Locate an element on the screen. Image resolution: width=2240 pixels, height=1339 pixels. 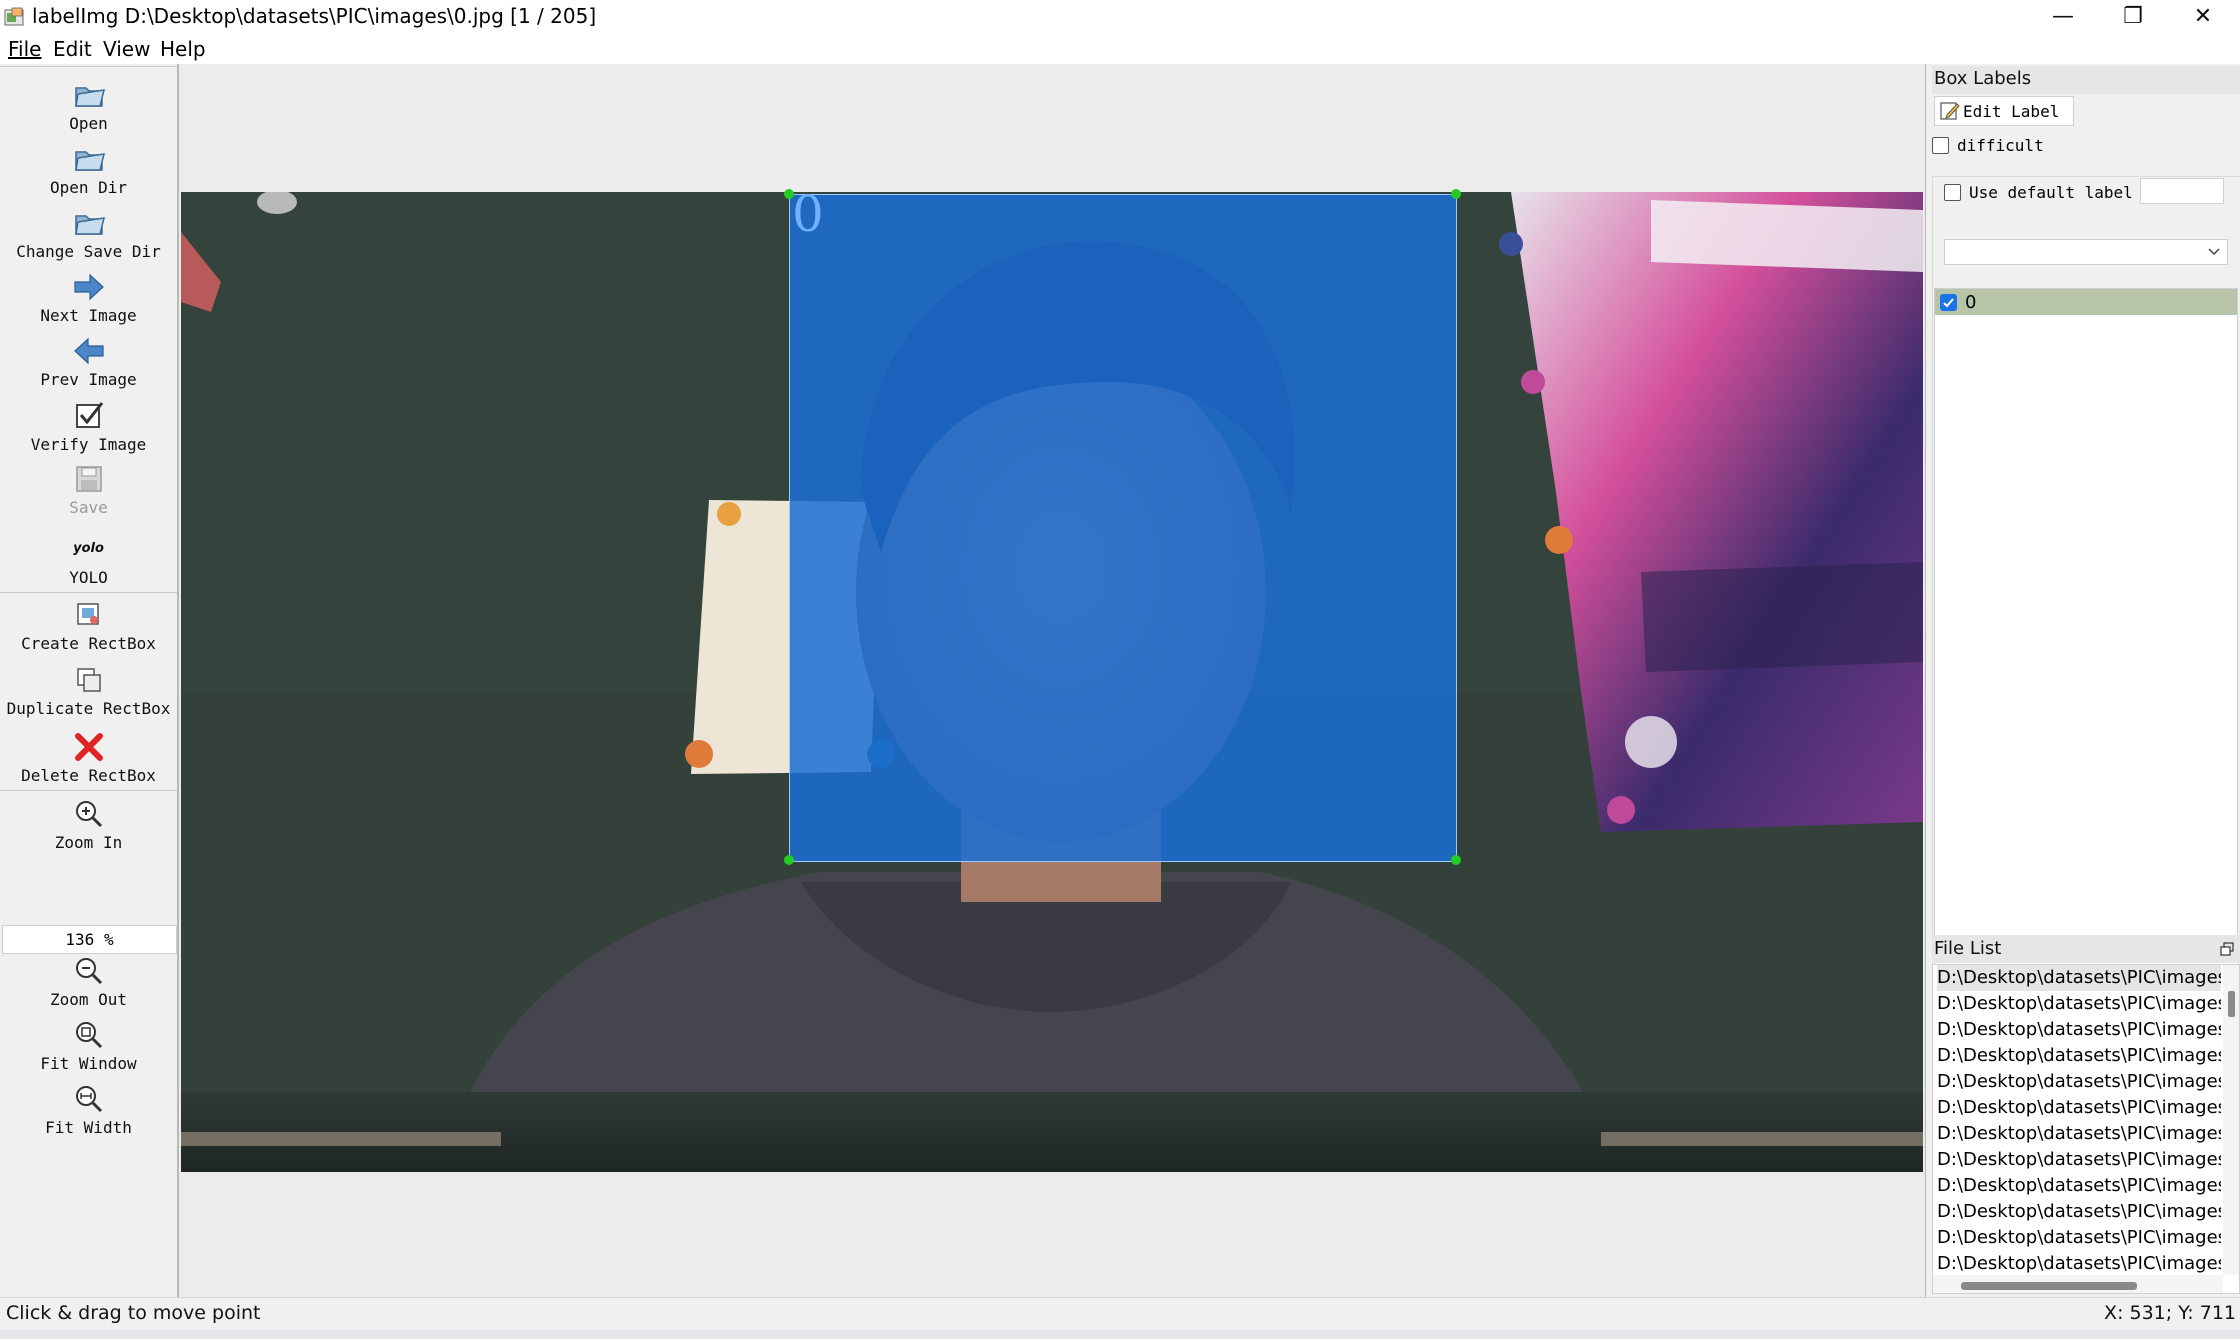
arrow-right-icon is located at coordinates (88, 287).